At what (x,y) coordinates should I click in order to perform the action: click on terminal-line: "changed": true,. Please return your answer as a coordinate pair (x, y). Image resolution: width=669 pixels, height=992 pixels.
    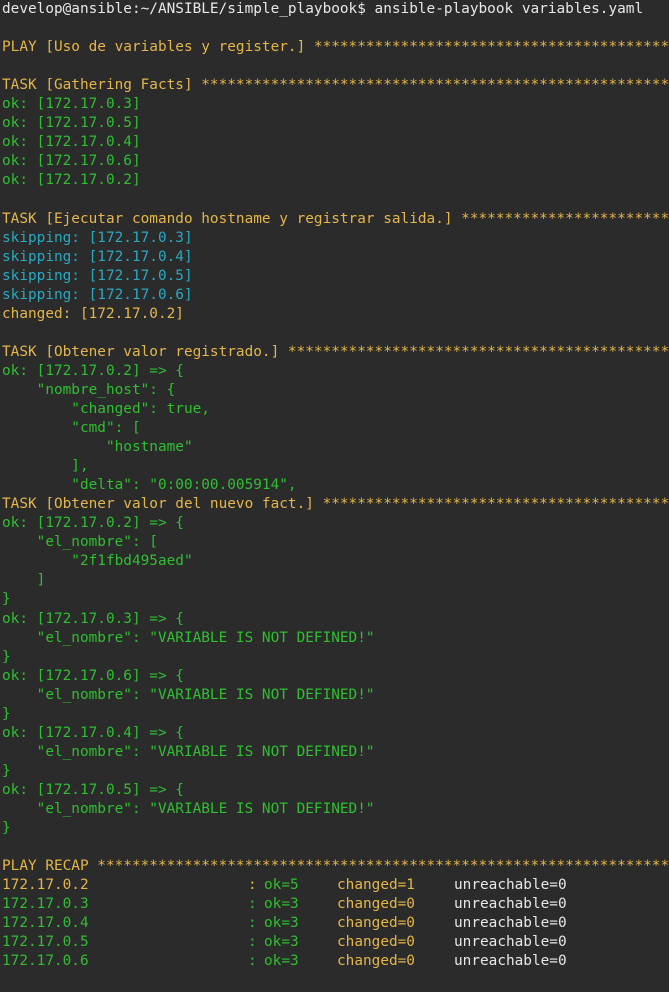
    Looking at the image, I should click on (106, 408).